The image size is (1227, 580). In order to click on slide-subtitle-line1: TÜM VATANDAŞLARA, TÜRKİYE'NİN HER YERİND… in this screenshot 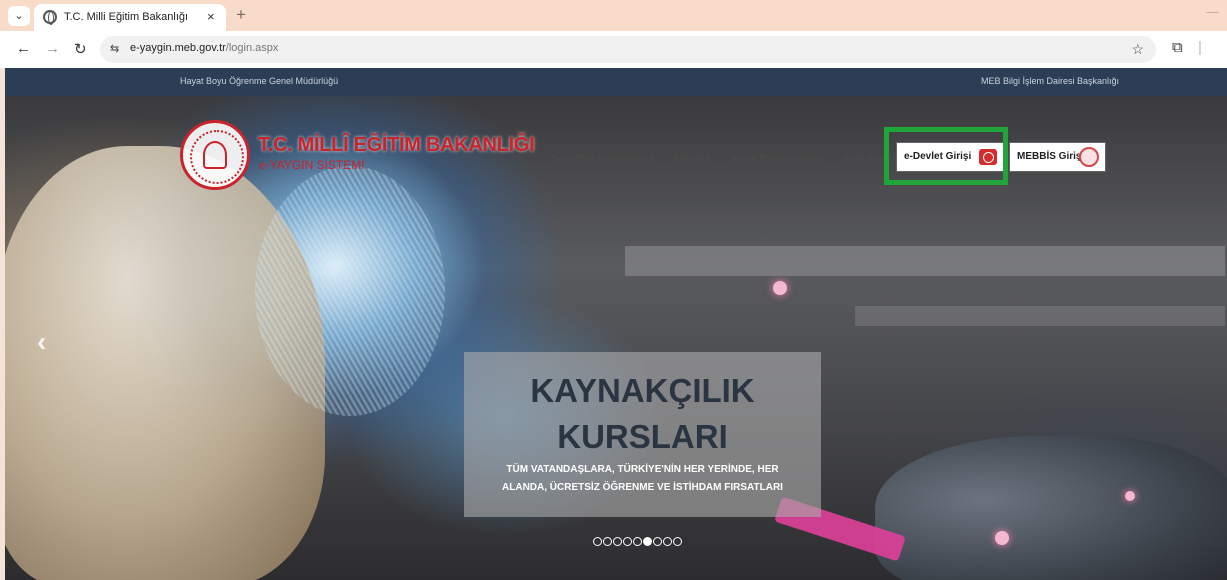, I will do `click(642, 469)`.